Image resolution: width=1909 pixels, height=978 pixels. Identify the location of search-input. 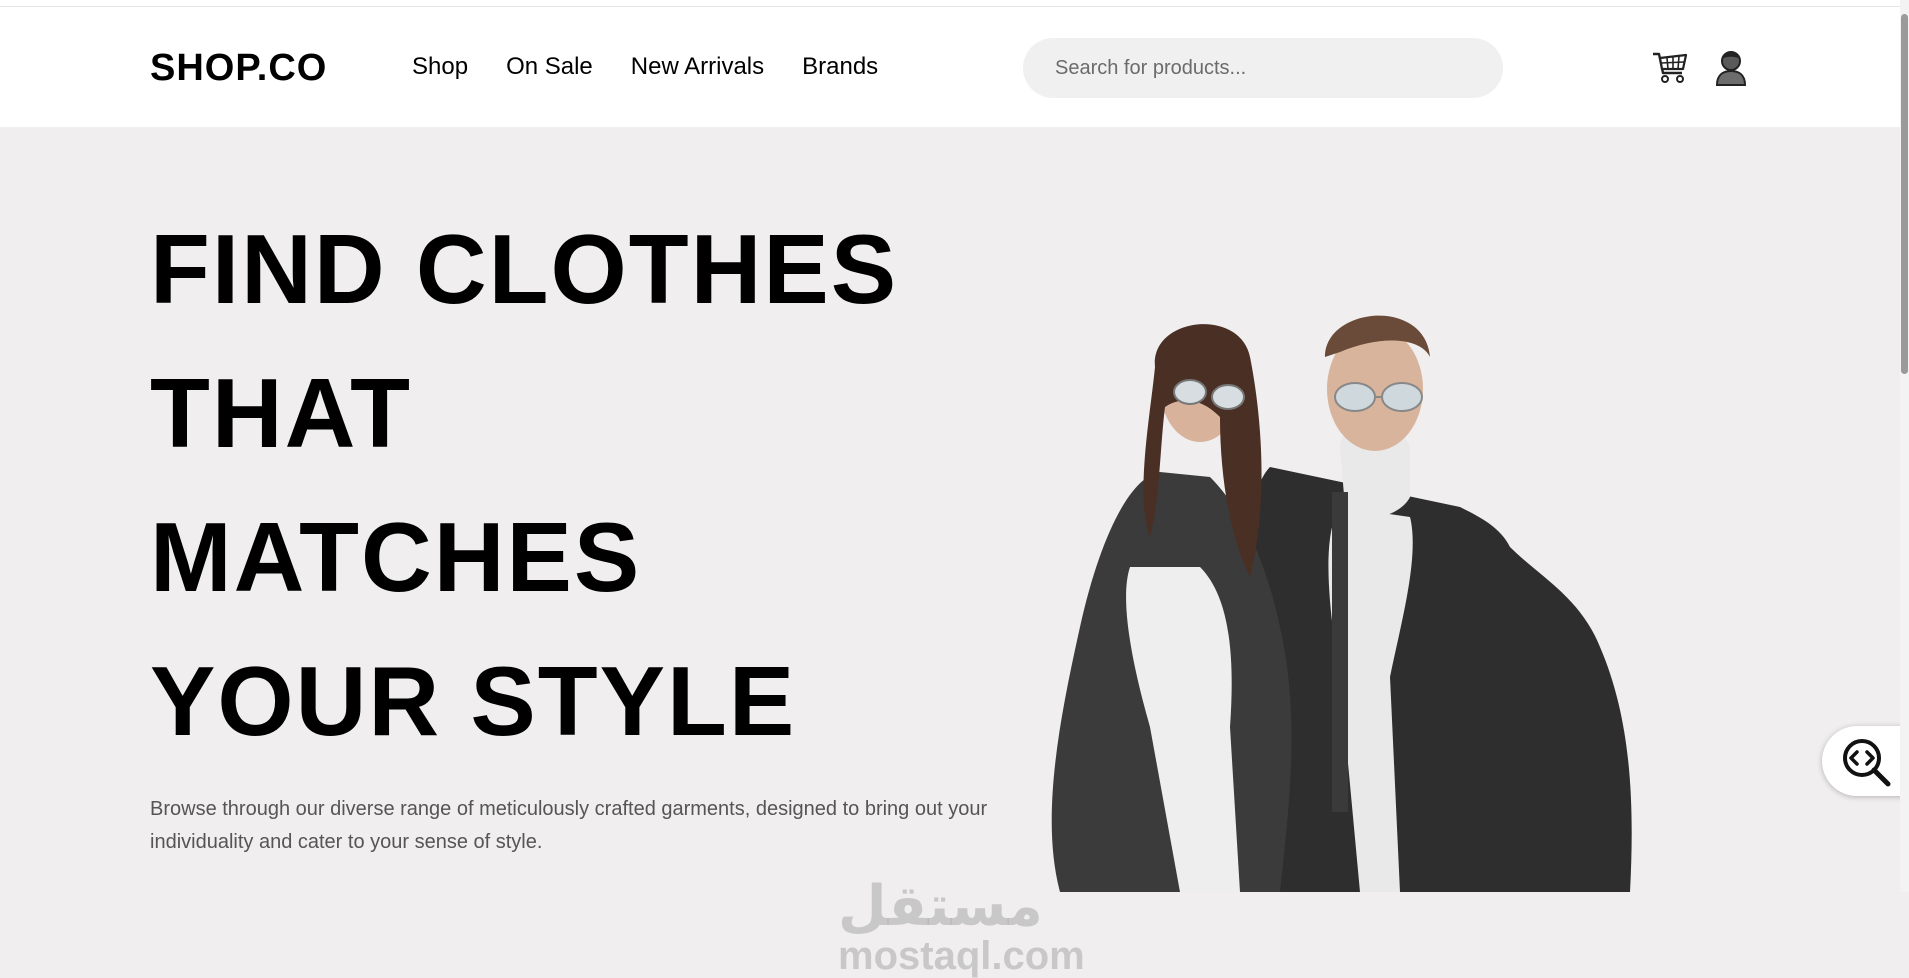
(1265, 68).